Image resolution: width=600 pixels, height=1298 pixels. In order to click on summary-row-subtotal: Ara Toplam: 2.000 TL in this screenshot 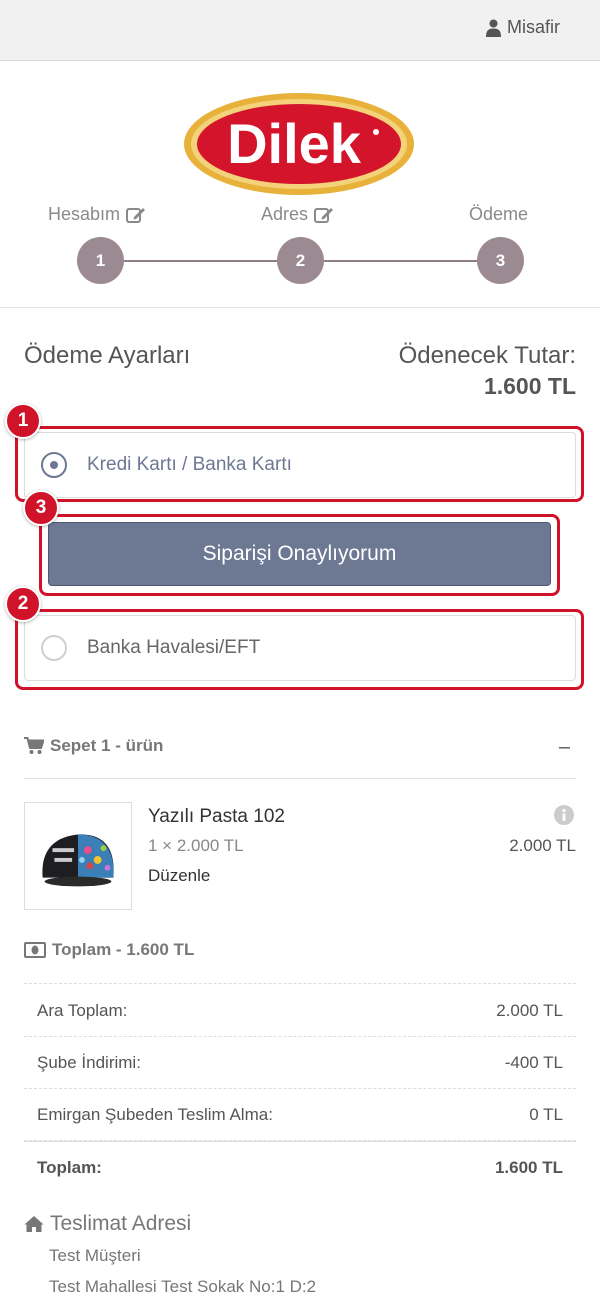, I will do `click(300, 1011)`.